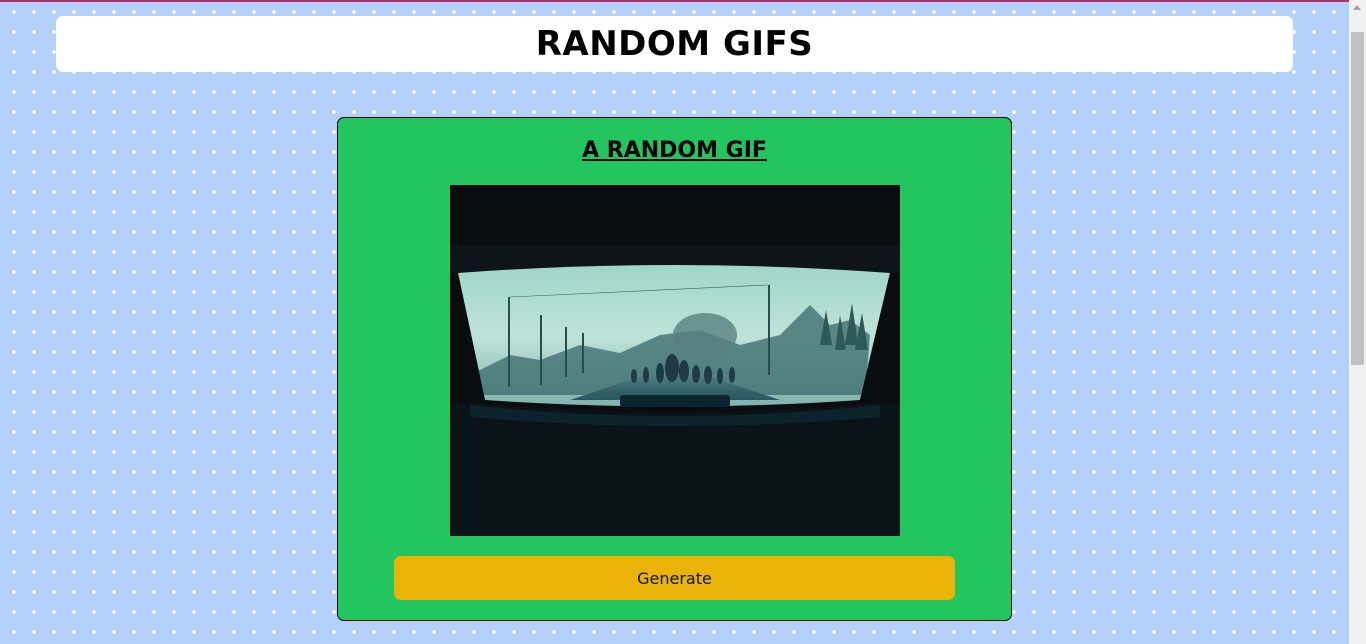  What do you see at coordinates (1357, 198) in the screenshot?
I see `scrollbar-thumb` at bounding box center [1357, 198].